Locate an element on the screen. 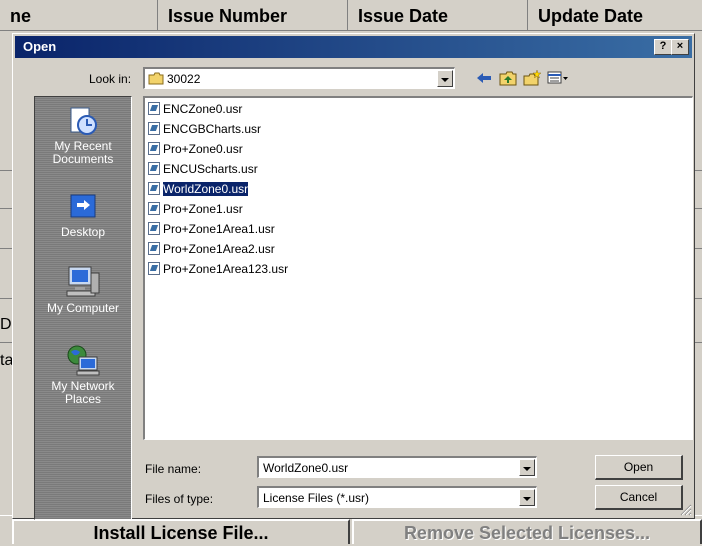  column-header-issue-number: Issue Number is located at coordinates (253, 15).